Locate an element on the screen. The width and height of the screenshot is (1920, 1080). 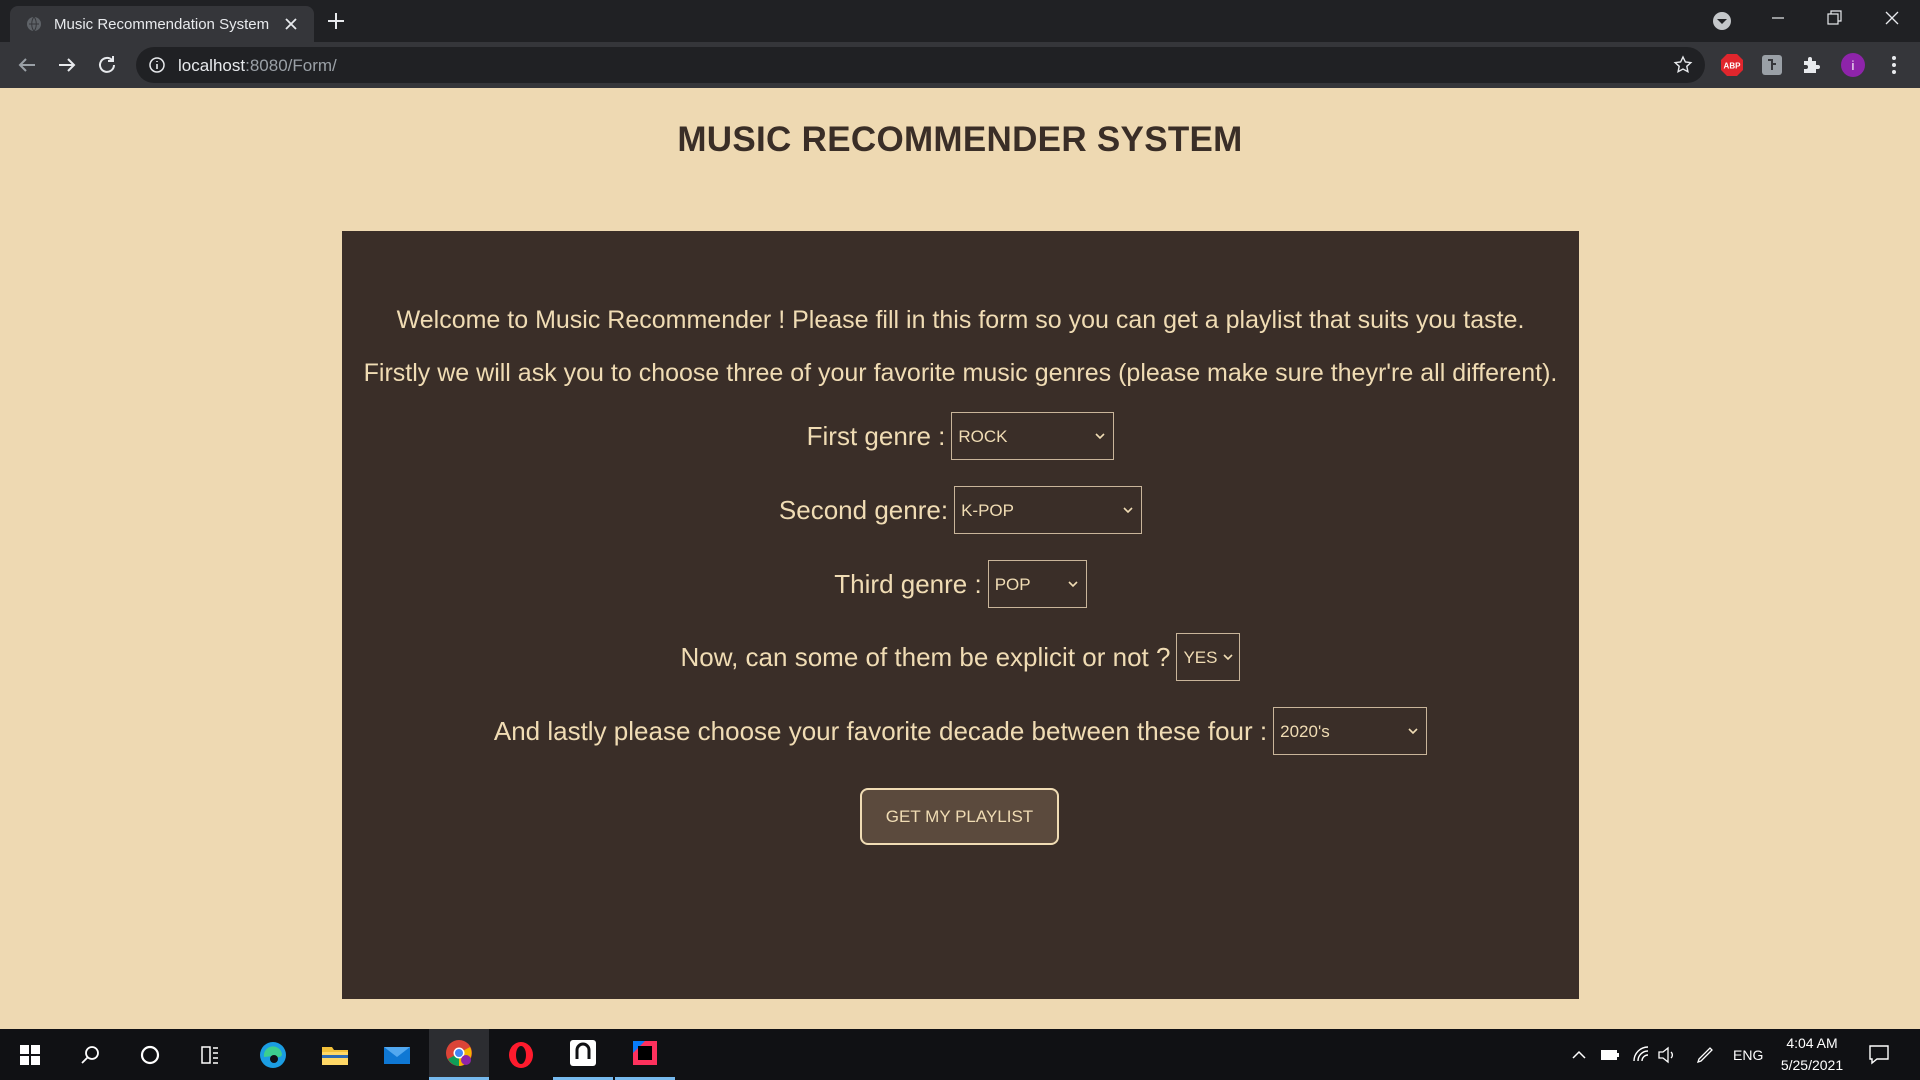
url-text: localhost:8080/Form/ is located at coordinates (257, 66).